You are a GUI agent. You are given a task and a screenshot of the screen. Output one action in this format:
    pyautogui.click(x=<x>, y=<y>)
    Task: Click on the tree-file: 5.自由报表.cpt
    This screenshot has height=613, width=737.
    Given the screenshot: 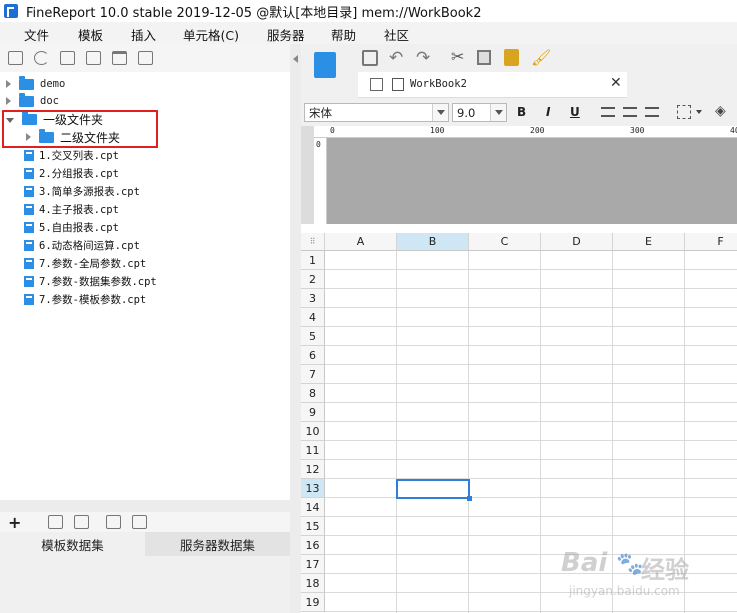 What is the action you would take?
    pyautogui.click(x=71, y=227)
    